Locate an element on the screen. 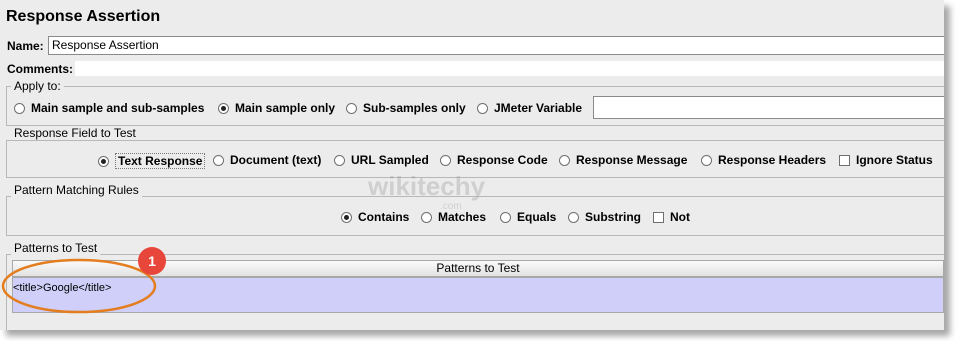 This screenshot has width=959, height=341. radio-text-response: Text Response is located at coordinates (152, 161).